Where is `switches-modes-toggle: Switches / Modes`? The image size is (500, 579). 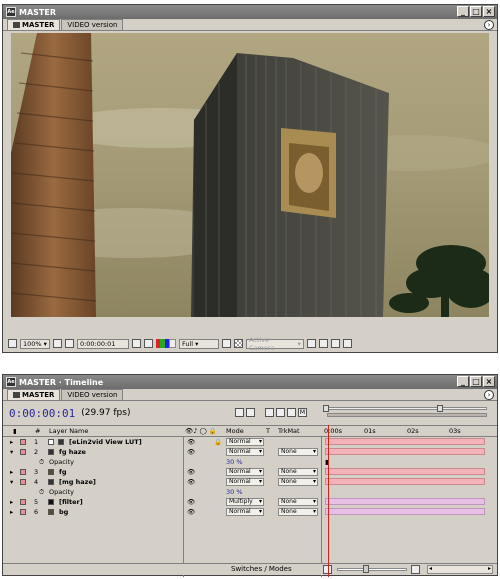
switches-modes-toggle: Switches / Modes is located at coordinates (261, 569).